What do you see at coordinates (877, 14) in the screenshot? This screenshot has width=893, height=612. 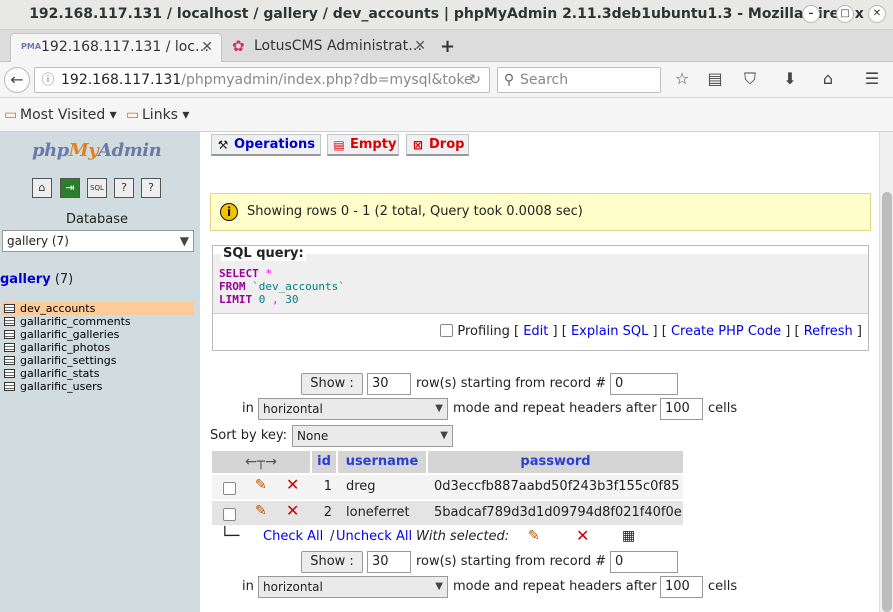 I see `close-window-icon: ✕` at bounding box center [877, 14].